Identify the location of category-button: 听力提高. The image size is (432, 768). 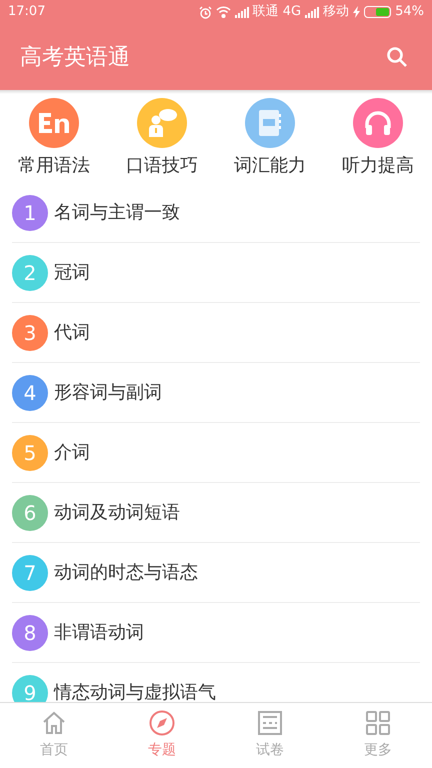
(378, 138).